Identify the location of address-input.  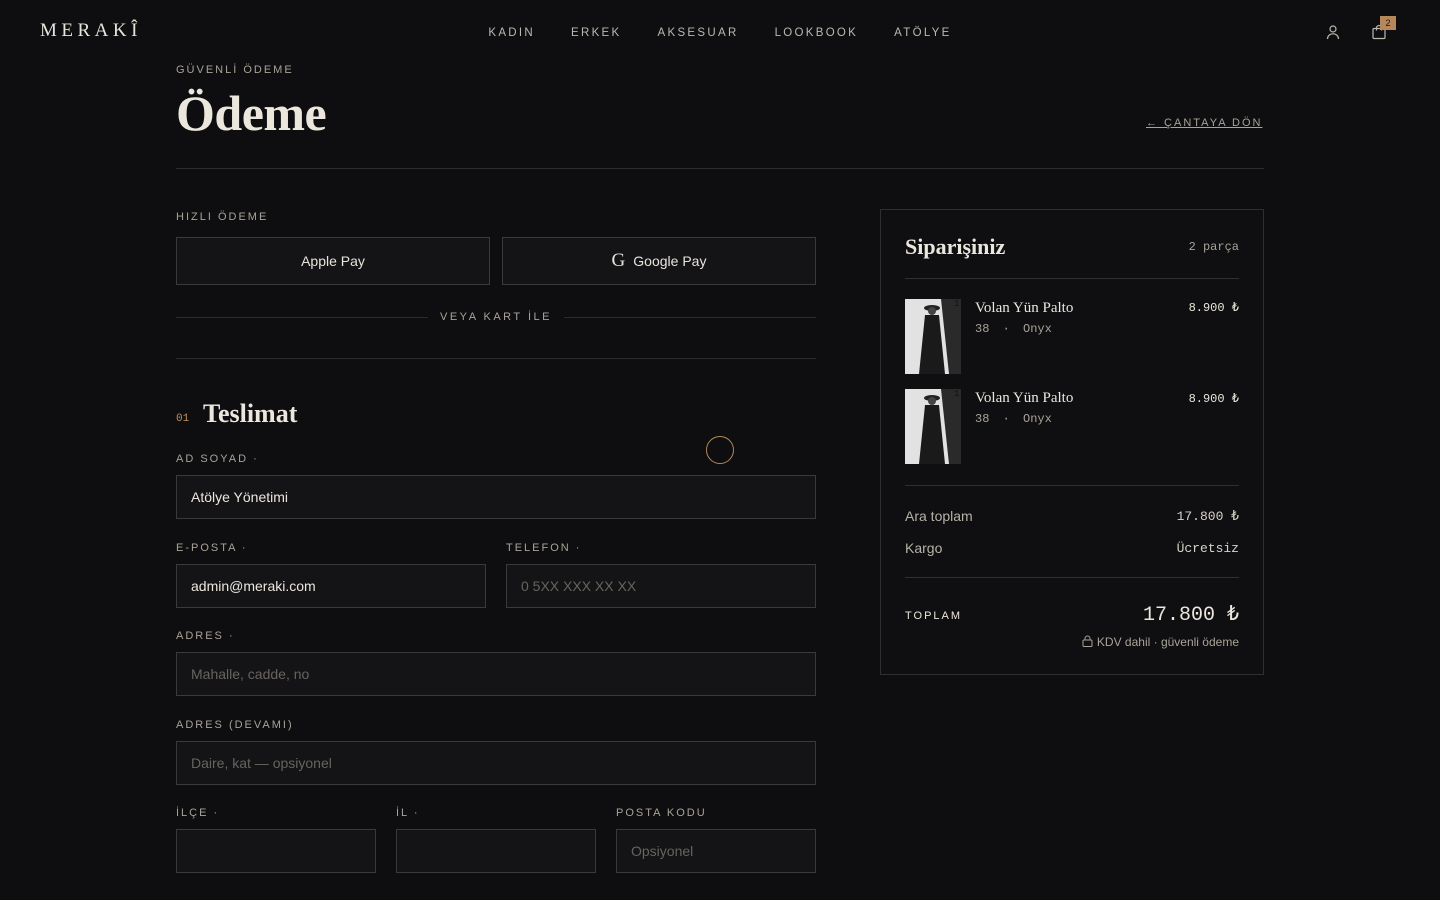
(496, 674).